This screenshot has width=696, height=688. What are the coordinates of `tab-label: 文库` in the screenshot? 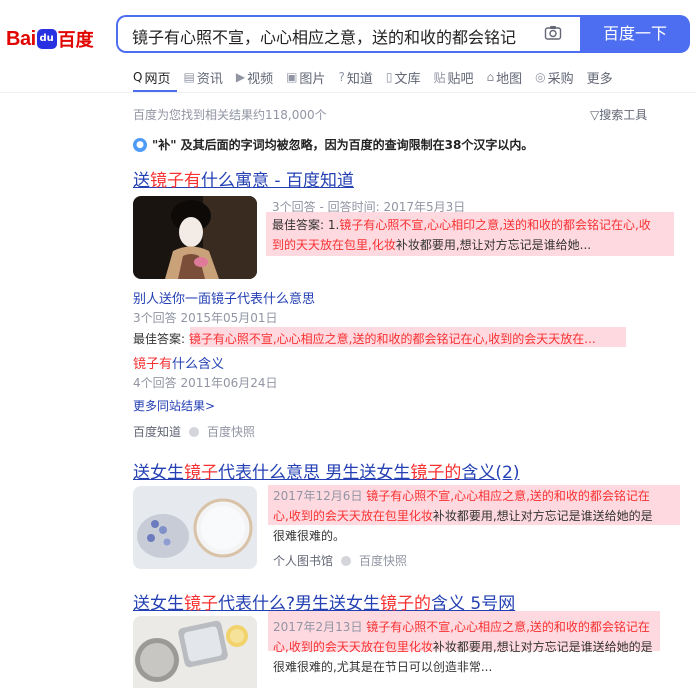 It's located at (407, 79).